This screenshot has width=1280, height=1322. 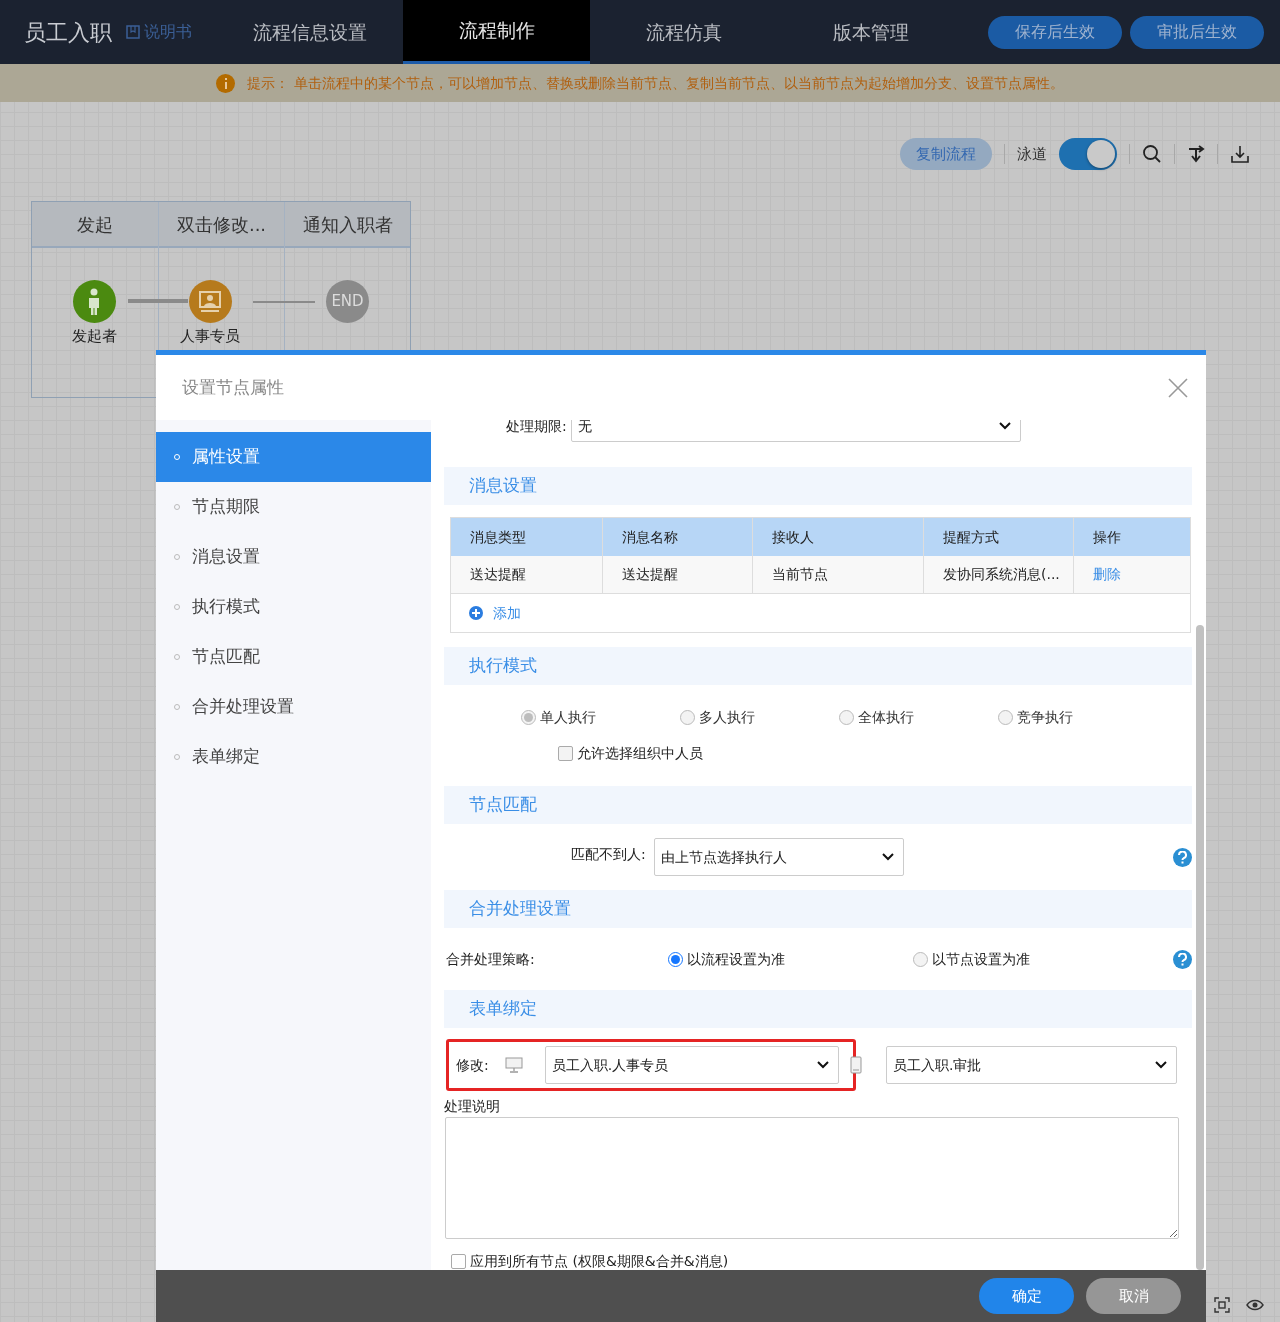 What do you see at coordinates (293, 507) in the screenshot?
I see `sidebar-item: 节点期限` at bounding box center [293, 507].